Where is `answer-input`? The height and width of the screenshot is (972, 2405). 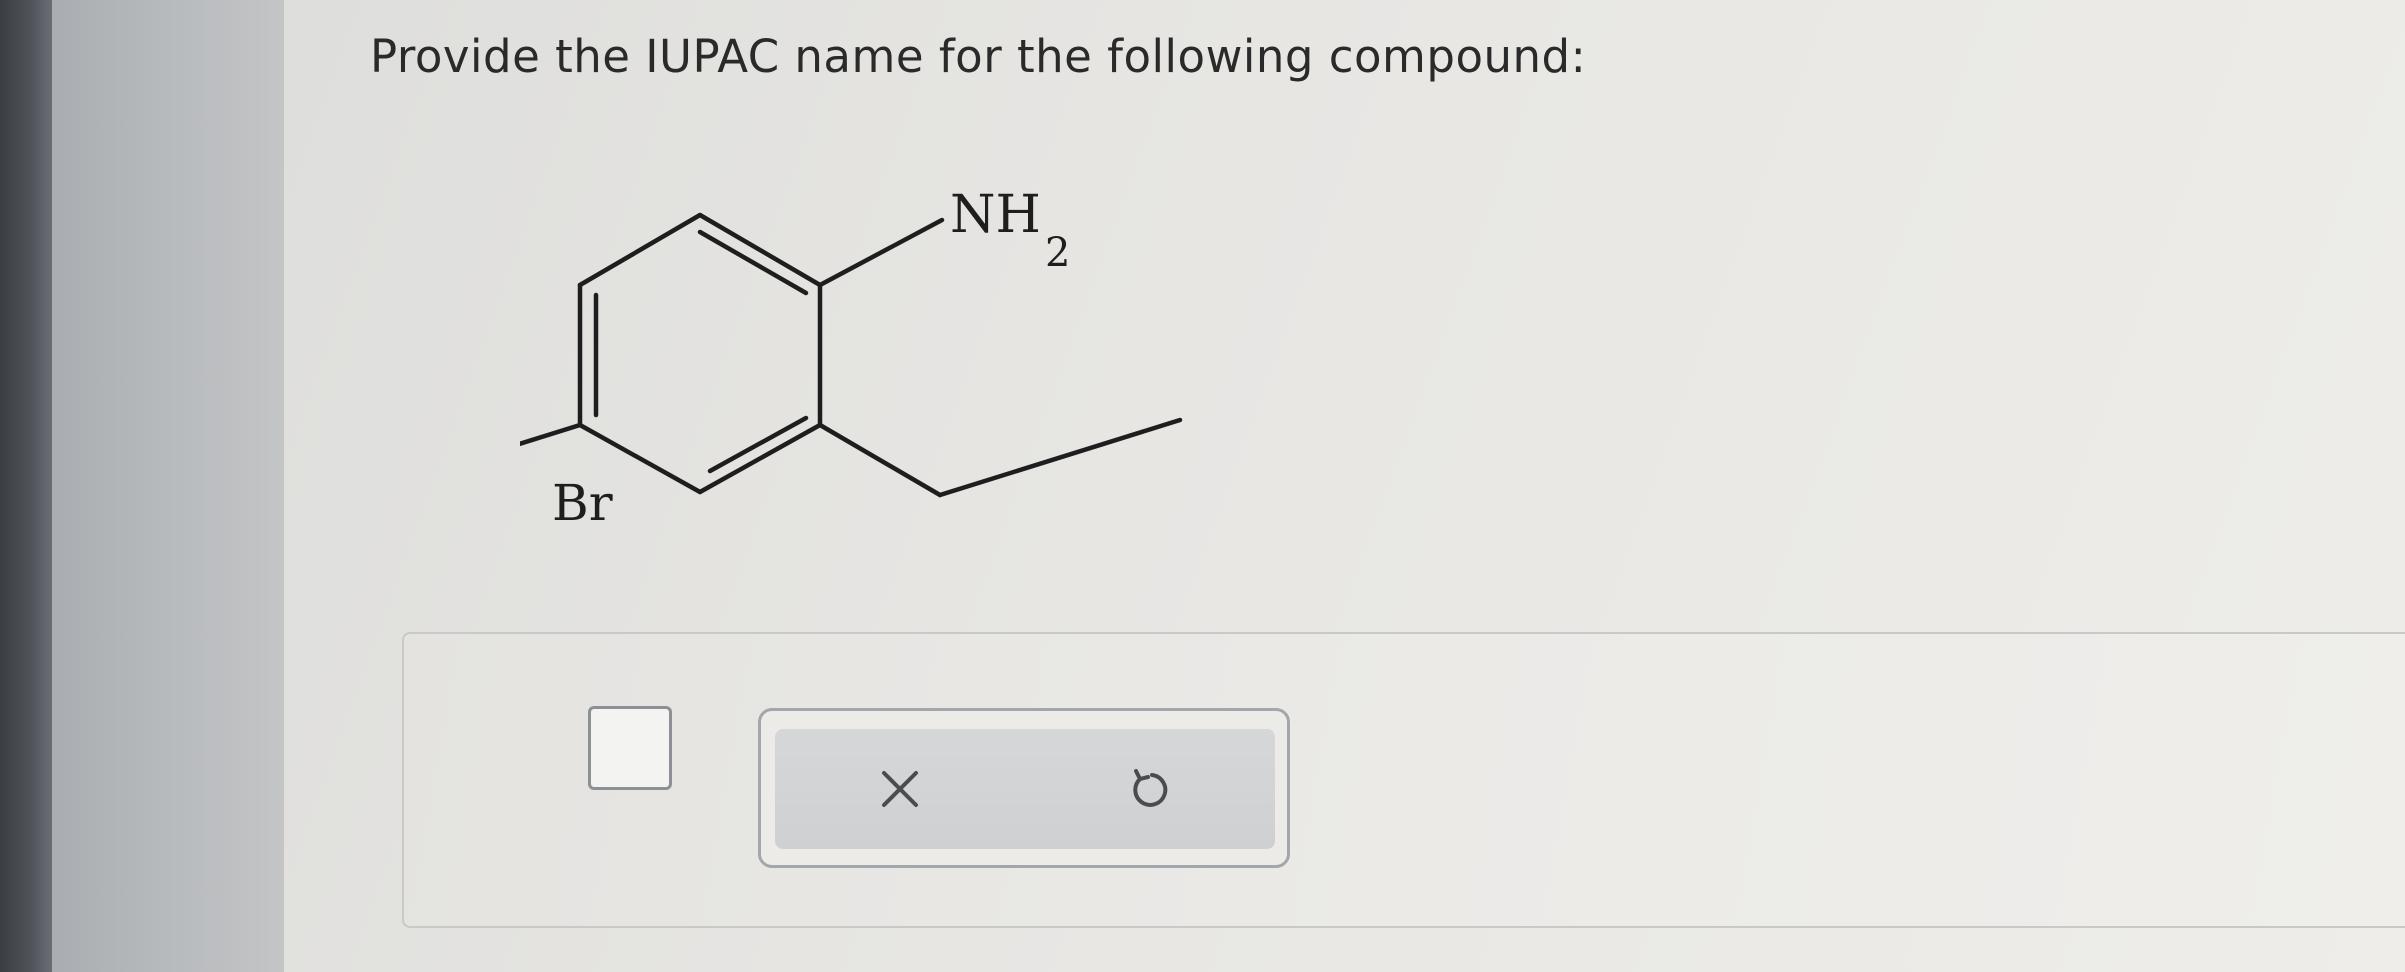 answer-input is located at coordinates (630, 748).